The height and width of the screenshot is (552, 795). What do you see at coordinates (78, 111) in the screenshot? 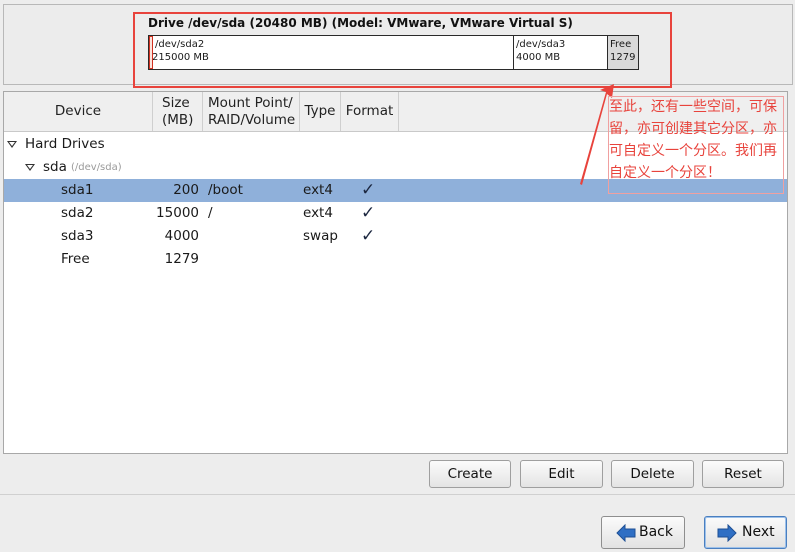
I see `column-header-device: Device` at bounding box center [78, 111].